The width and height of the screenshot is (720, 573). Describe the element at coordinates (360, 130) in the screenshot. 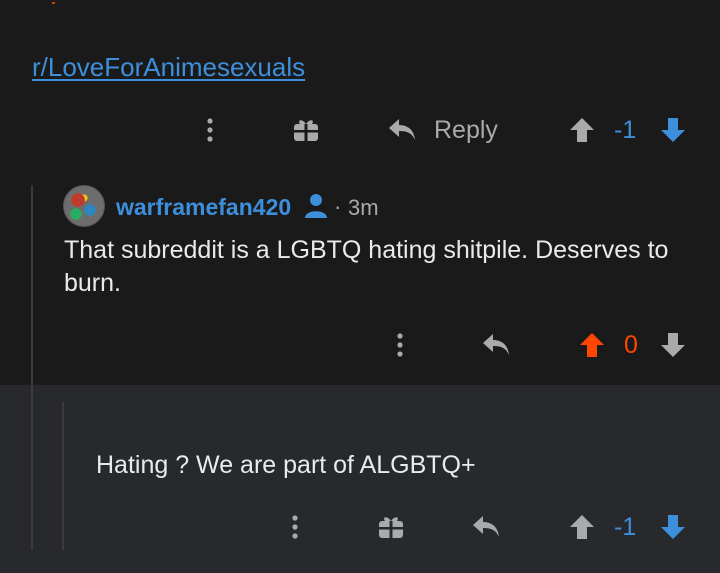

I see `parent-action-row: Reply -1` at that location.